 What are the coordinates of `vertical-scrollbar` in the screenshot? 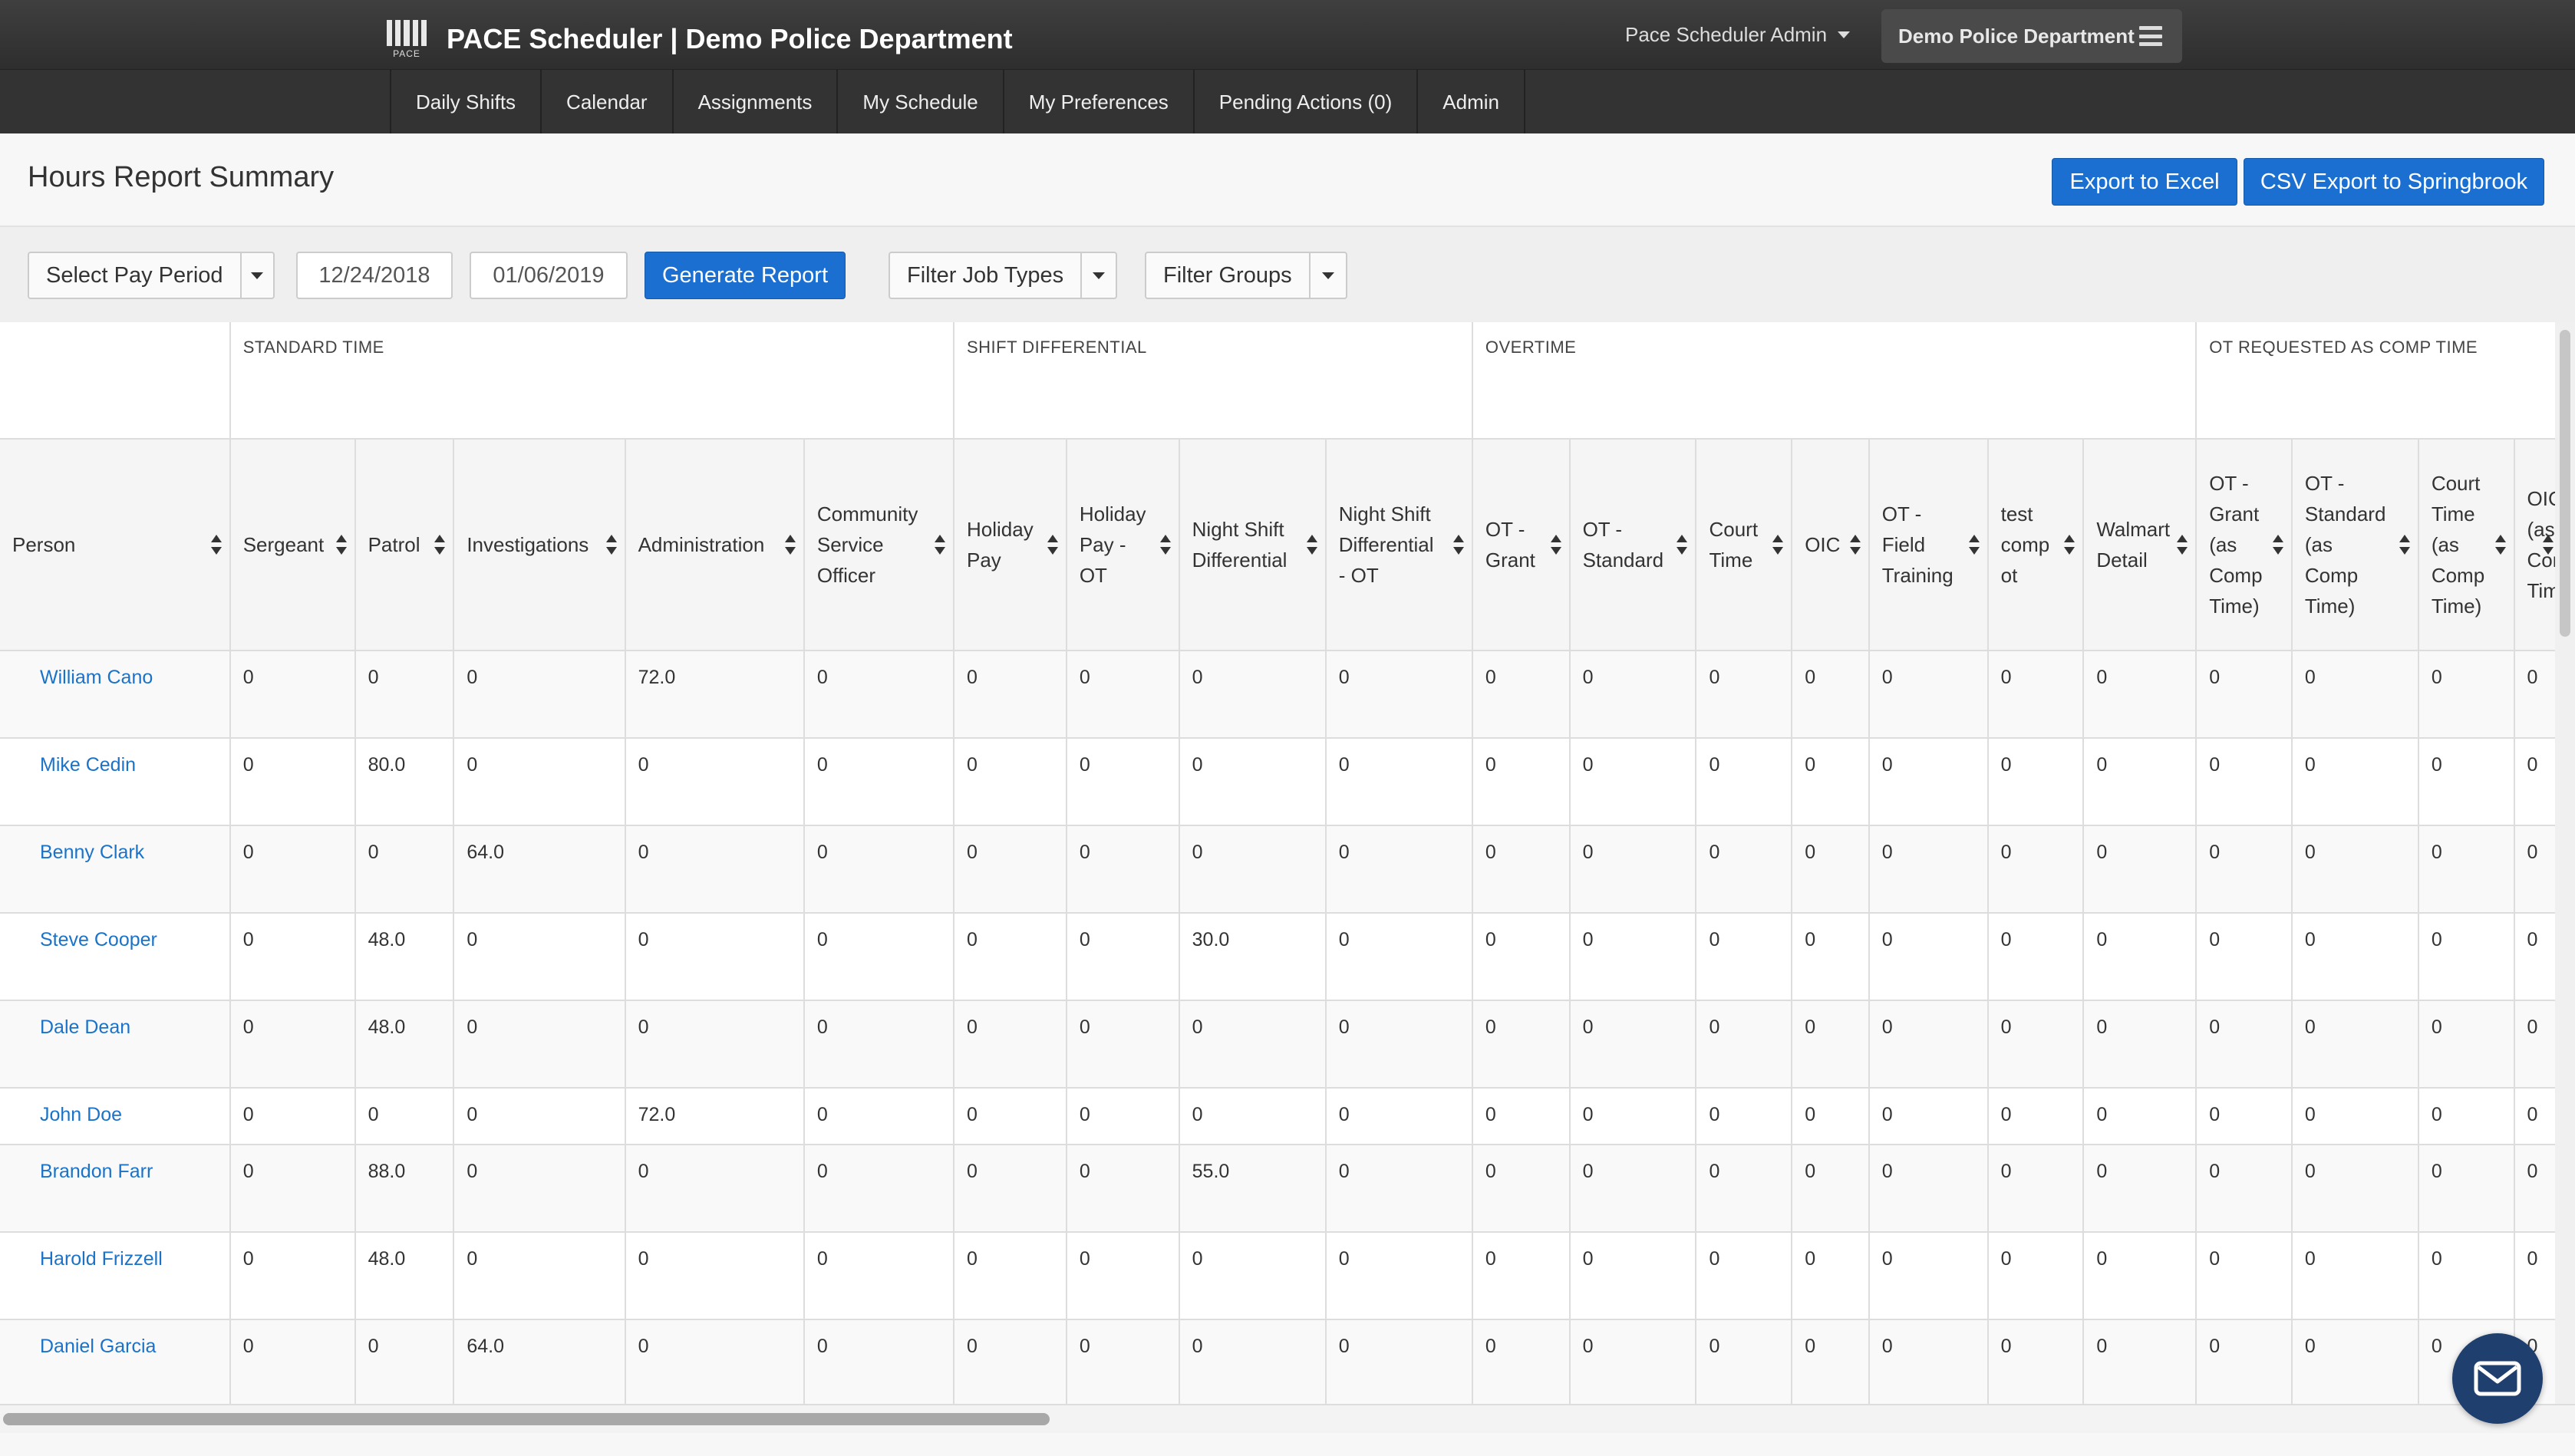 It's located at (2565, 863).